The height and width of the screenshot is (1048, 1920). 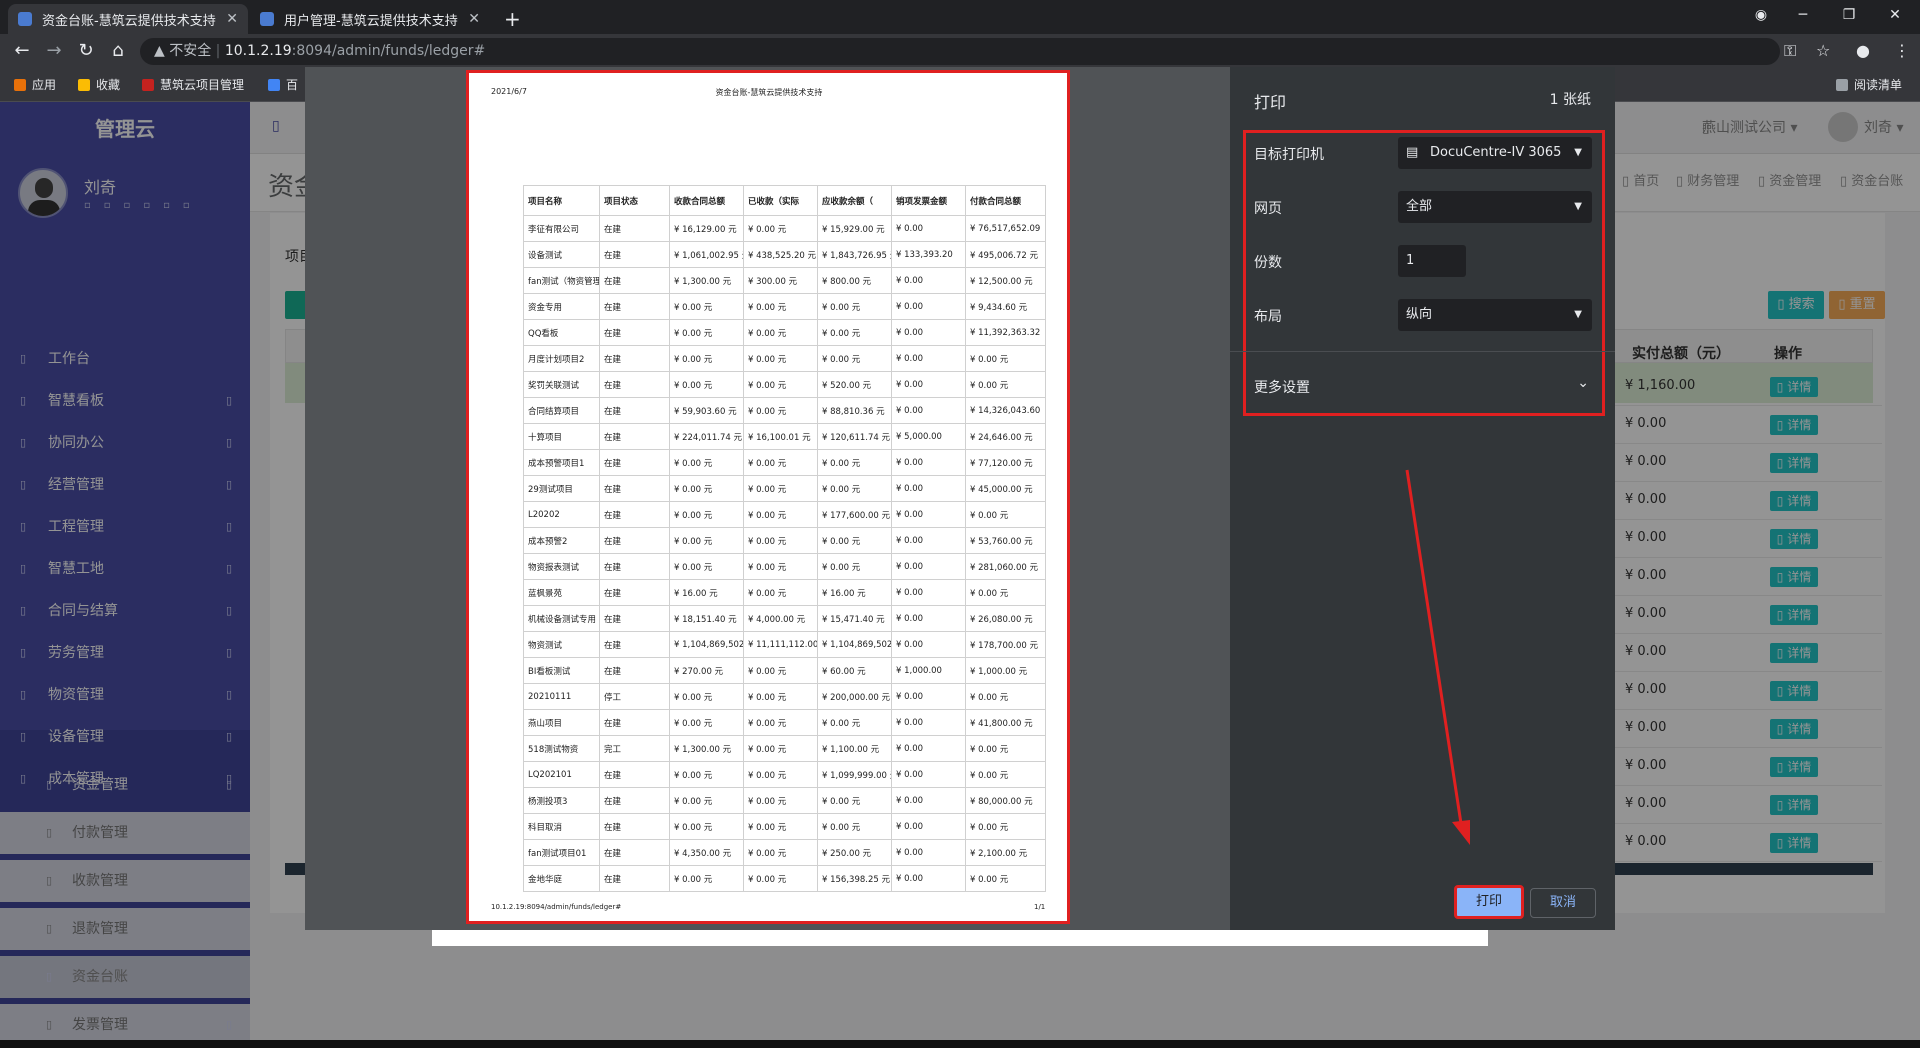 What do you see at coordinates (25, 19) in the screenshot?
I see `site-favicon-icon` at bounding box center [25, 19].